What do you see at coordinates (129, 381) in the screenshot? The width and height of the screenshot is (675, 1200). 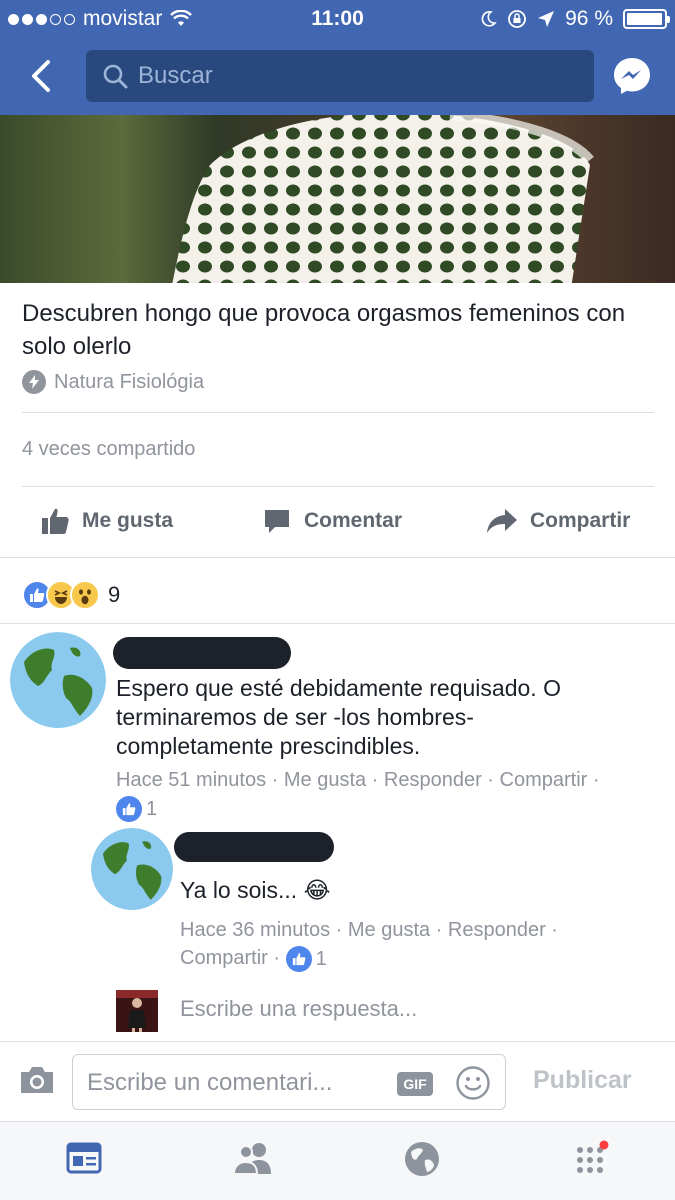 I see `source-name: Natura Fisiológia` at bounding box center [129, 381].